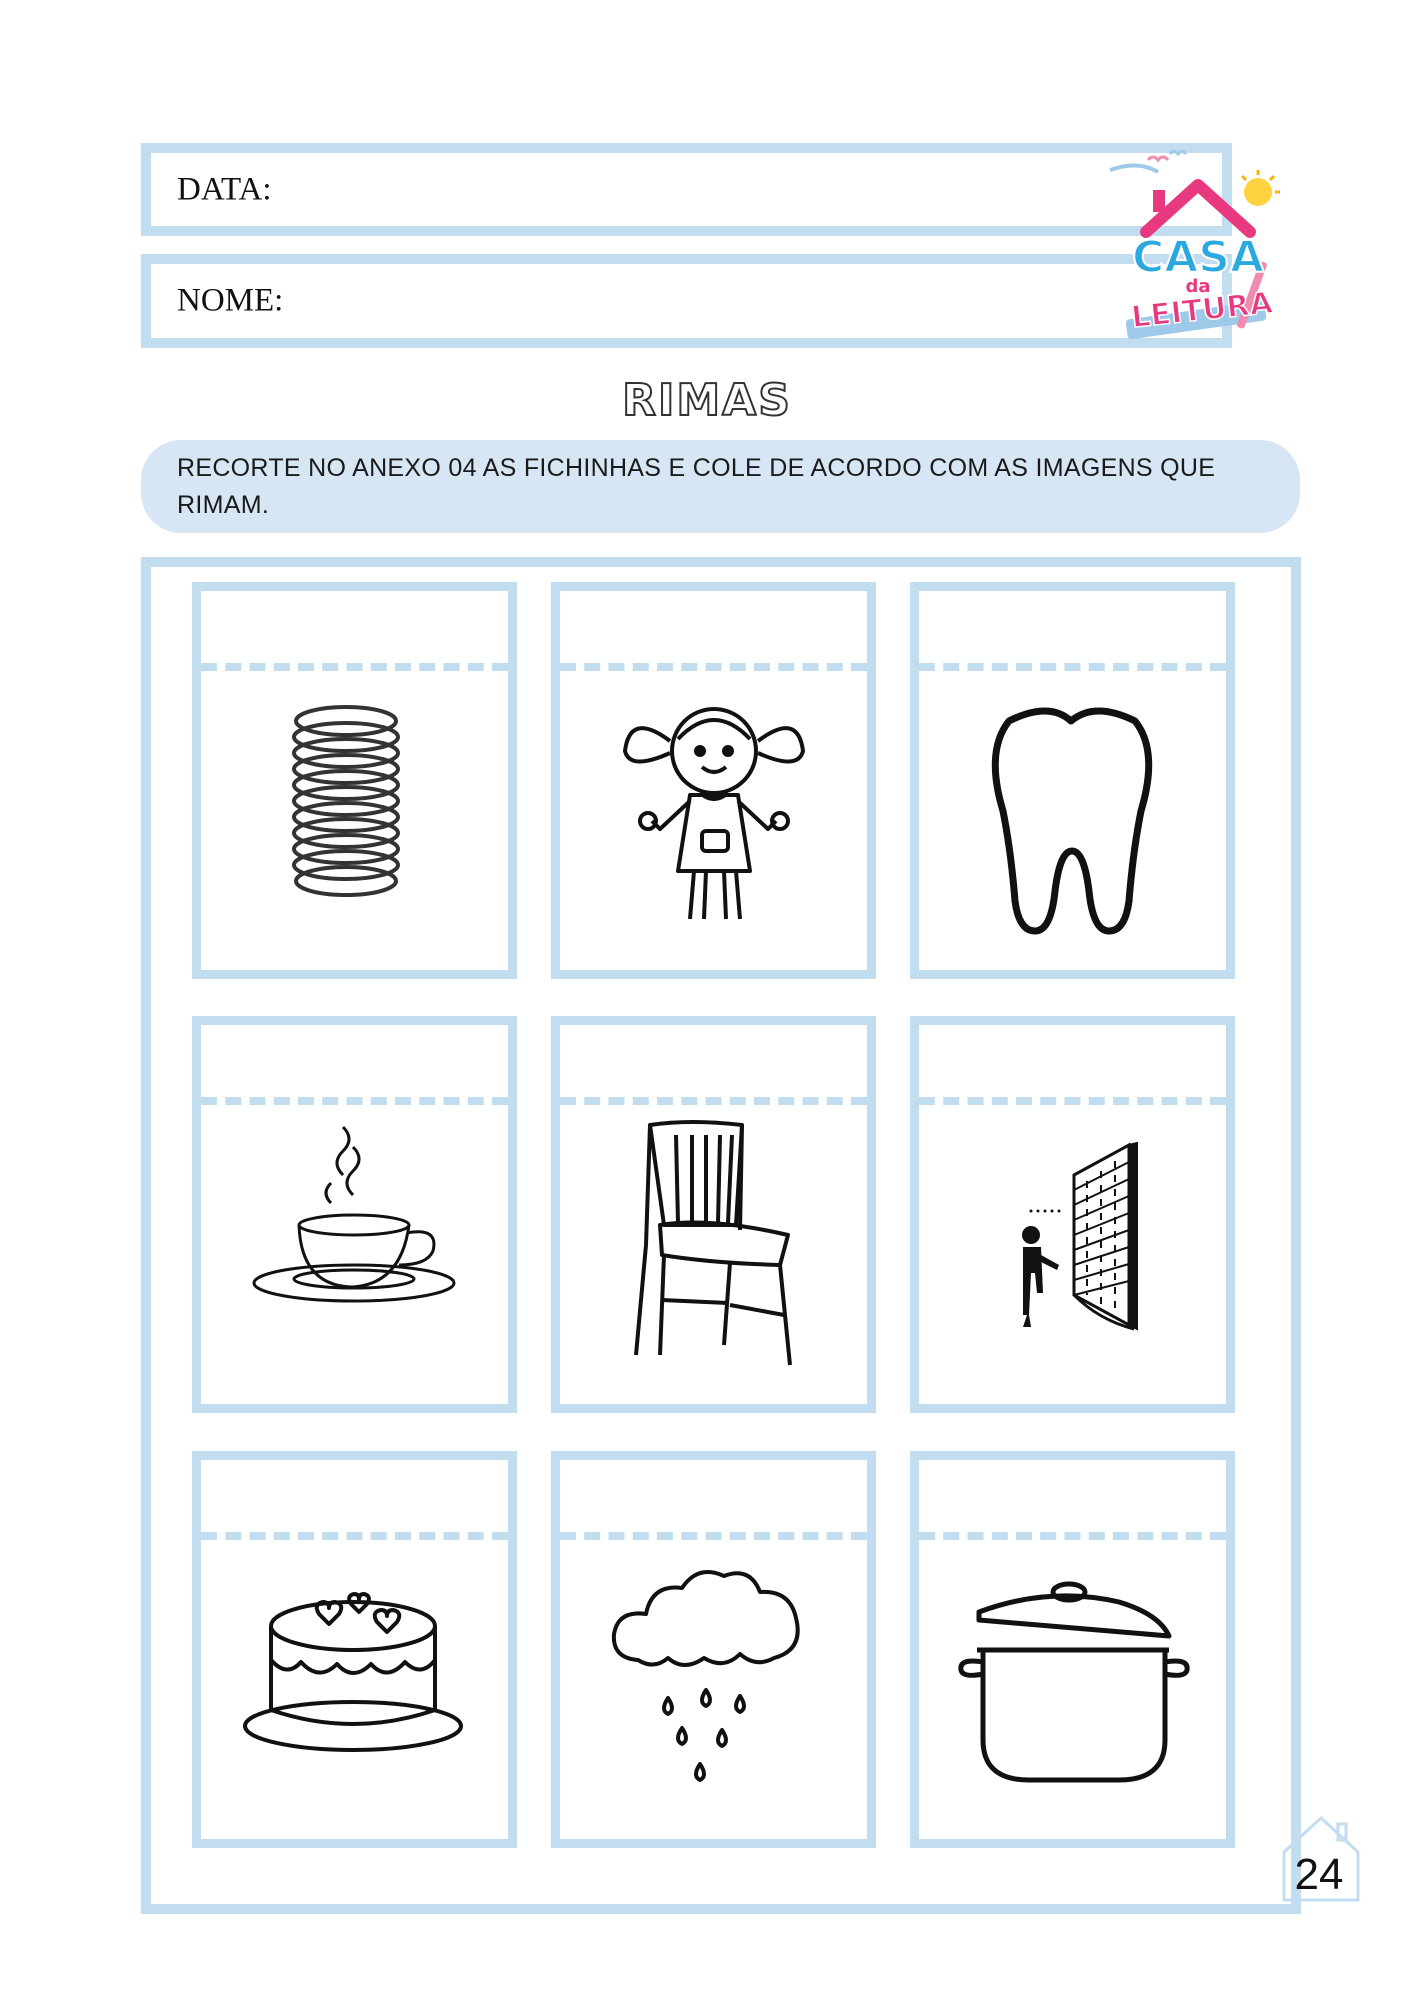  I want to click on name-field: NOME:, so click(686, 301).